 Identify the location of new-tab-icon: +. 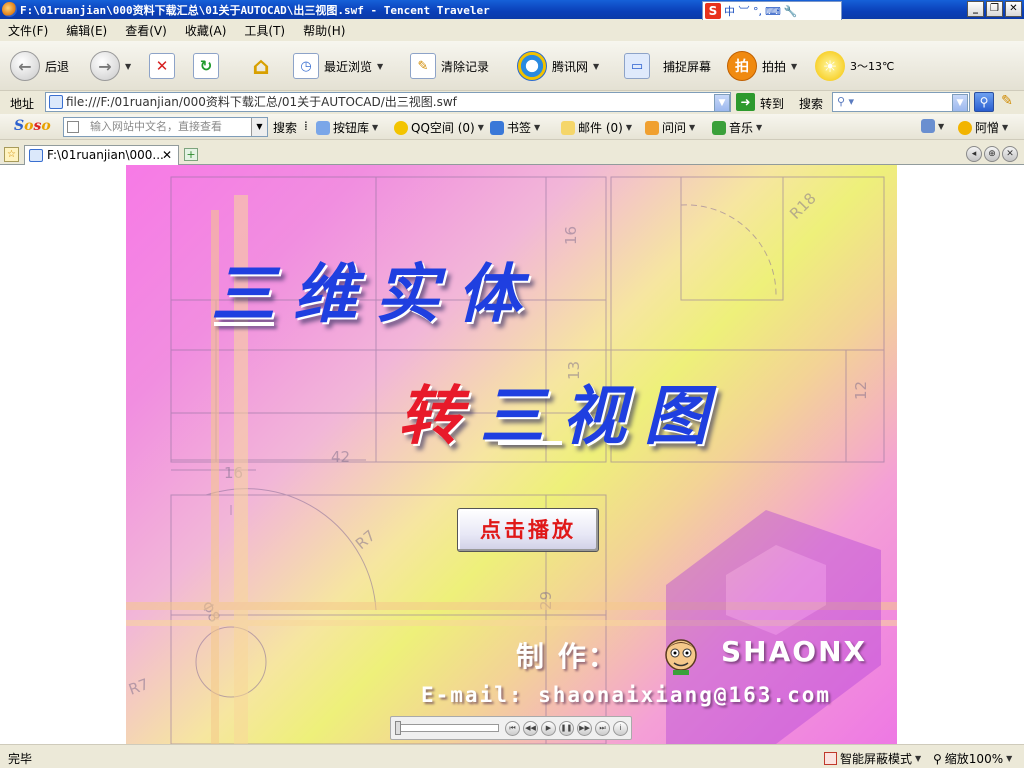
(191, 154).